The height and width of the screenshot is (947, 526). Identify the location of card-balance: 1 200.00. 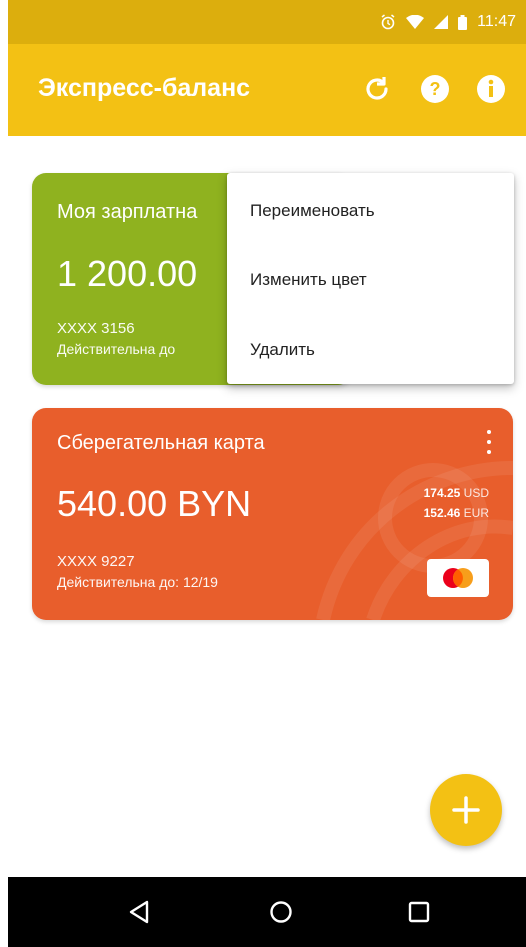
(127, 273).